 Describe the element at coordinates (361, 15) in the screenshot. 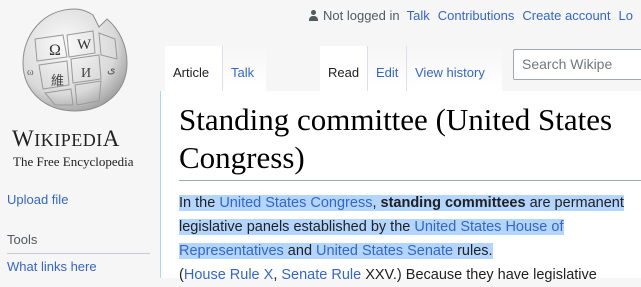

I see `not-logged-in-label: Not logged in` at that location.